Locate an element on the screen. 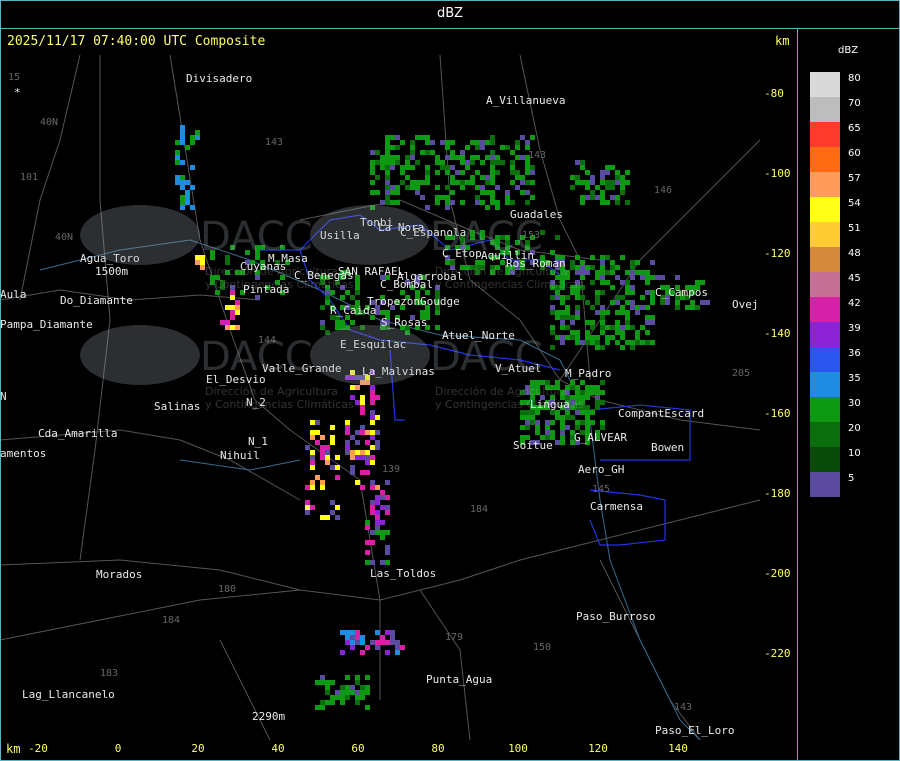 The width and height of the screenshot is (900, 761). unit-label-top: km is located at coordinates (782, 41).